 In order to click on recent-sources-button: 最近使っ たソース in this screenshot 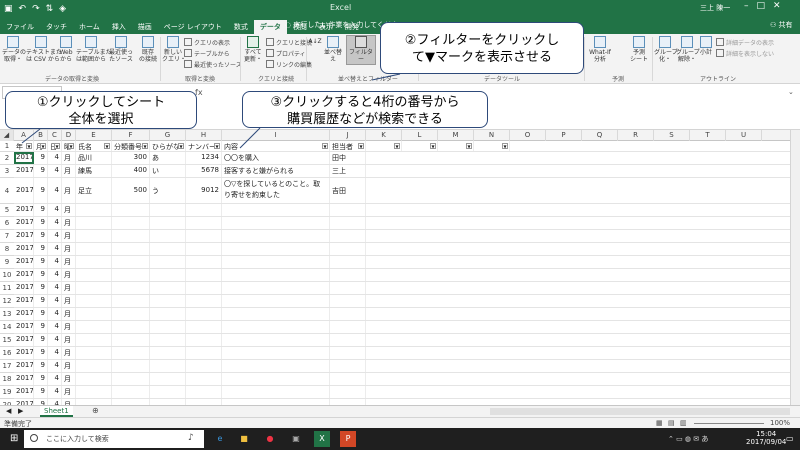, I will do `click(121, 49)`.